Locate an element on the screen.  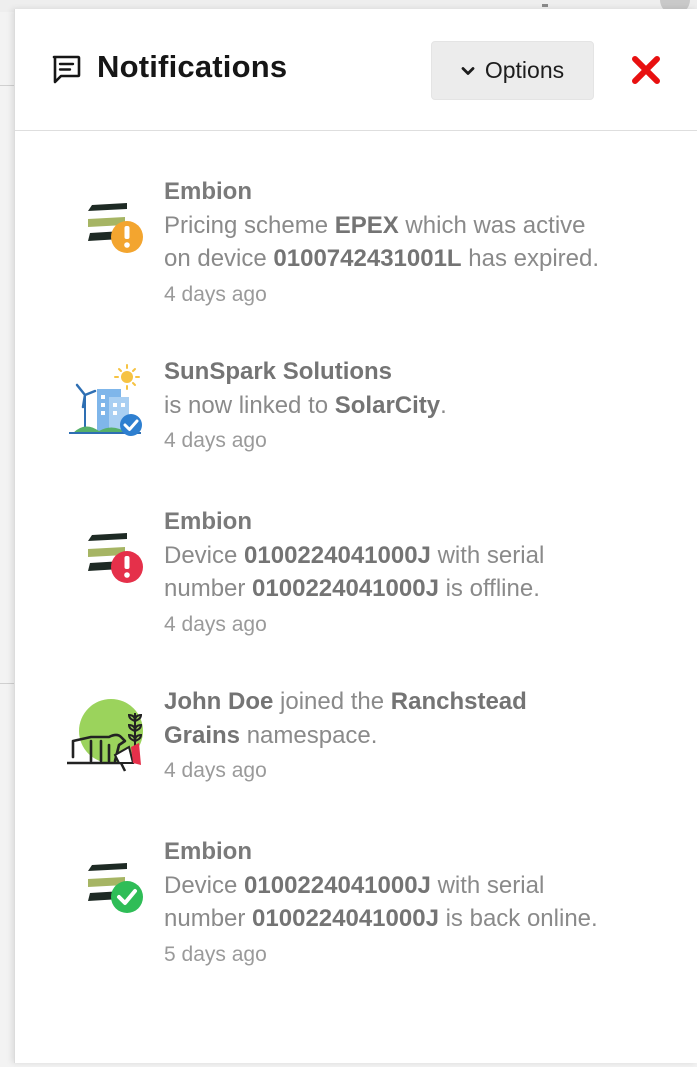
close-x-icon is located at coordinates (646, 70).